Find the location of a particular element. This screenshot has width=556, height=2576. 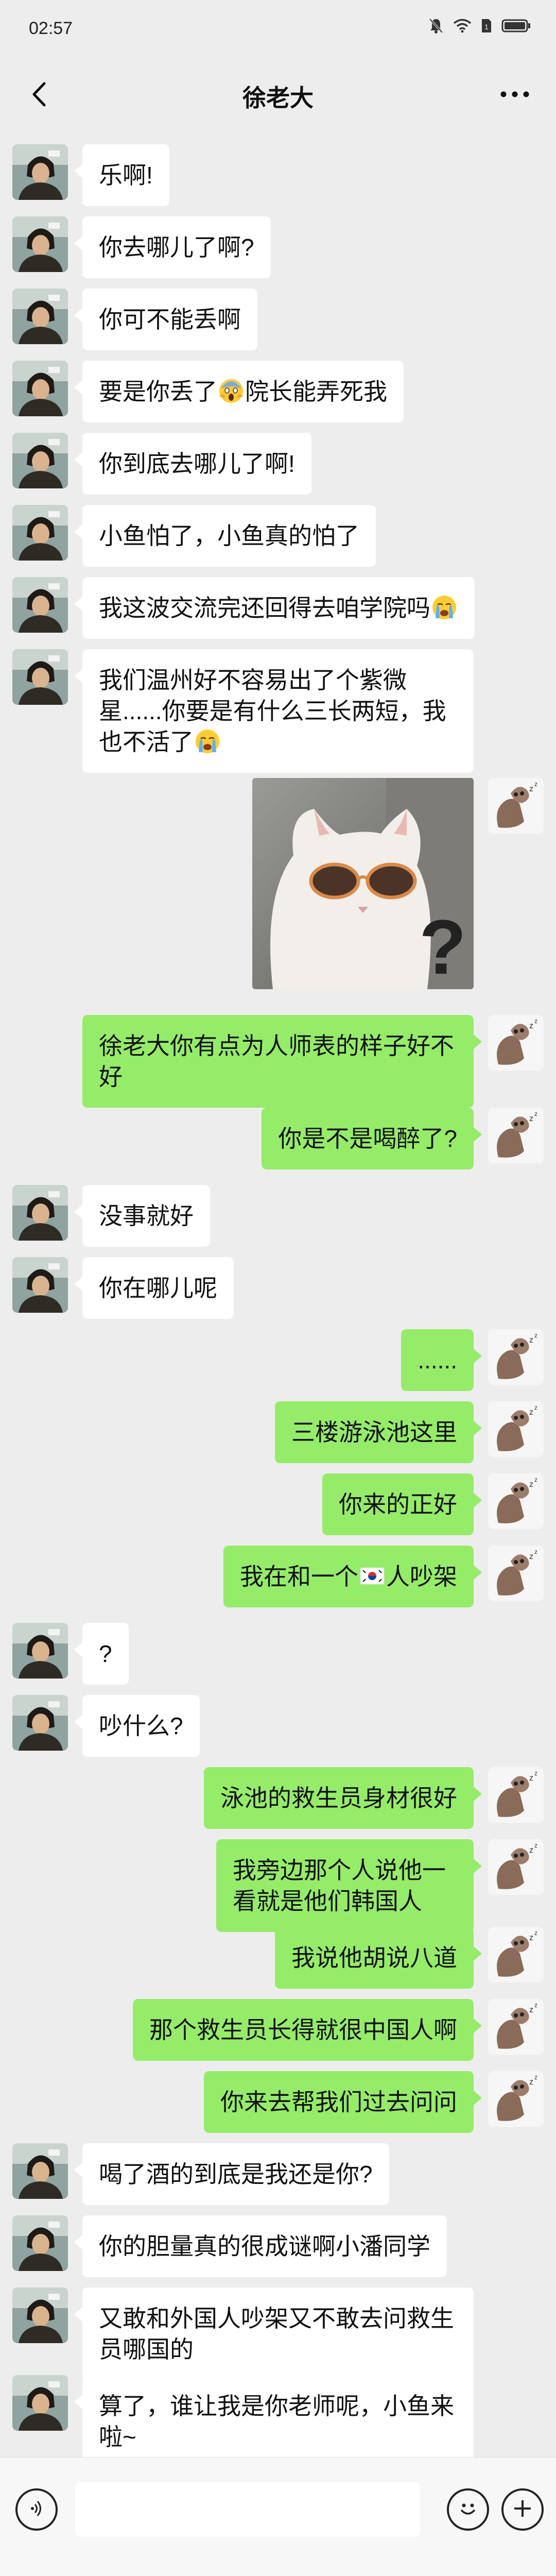

message-text: 院长能弄死我 is located at coordinates (316, 391).